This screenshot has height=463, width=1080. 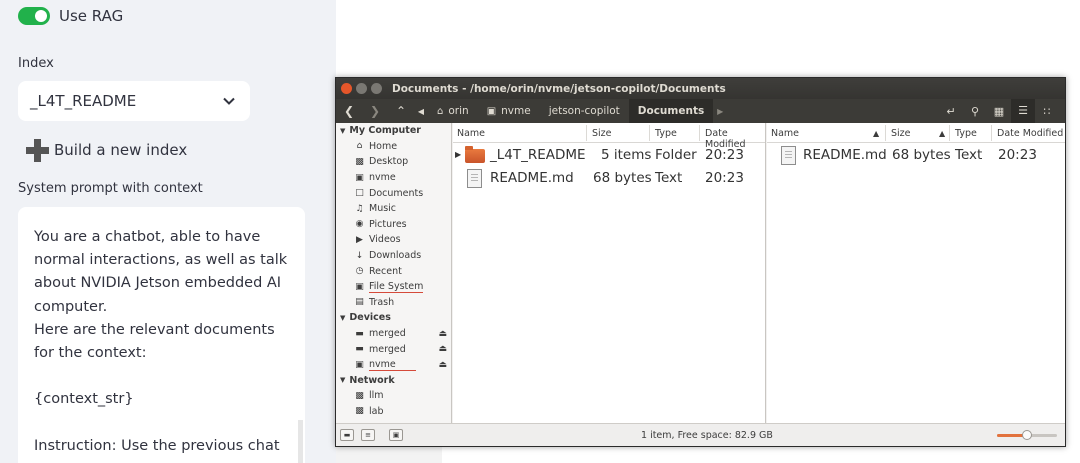 I want to click on home-icon: ⌂, so click(x=359, y=146).